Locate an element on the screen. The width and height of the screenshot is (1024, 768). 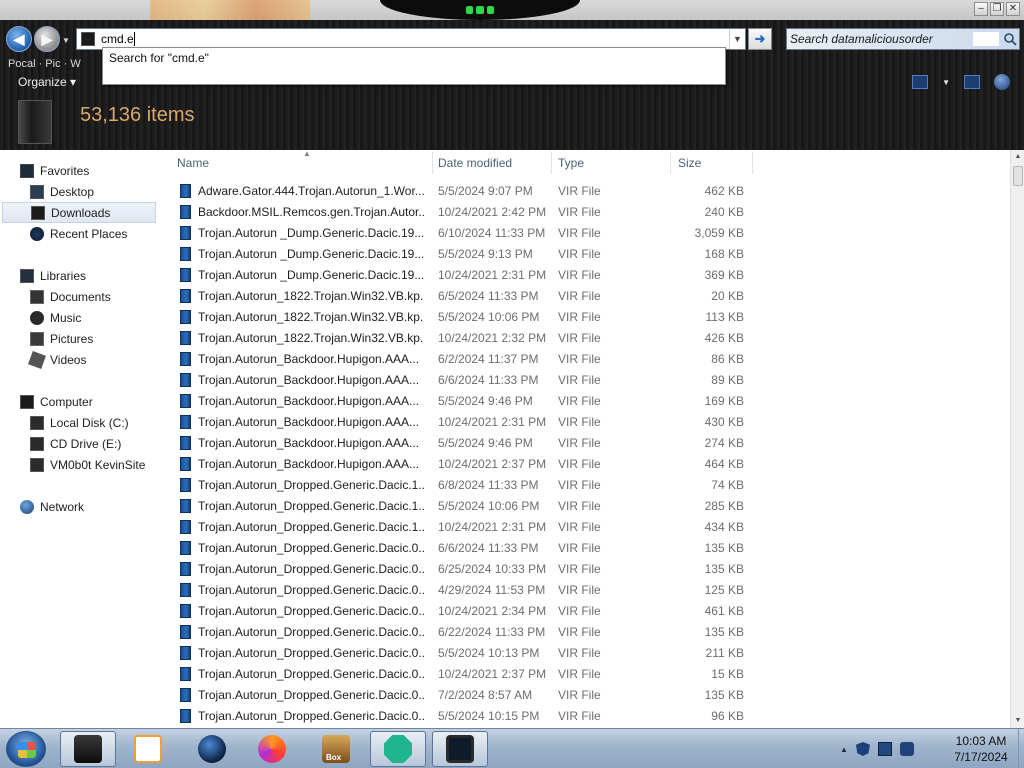
restore-icon: ❐ is located at coordinates (997, 9).